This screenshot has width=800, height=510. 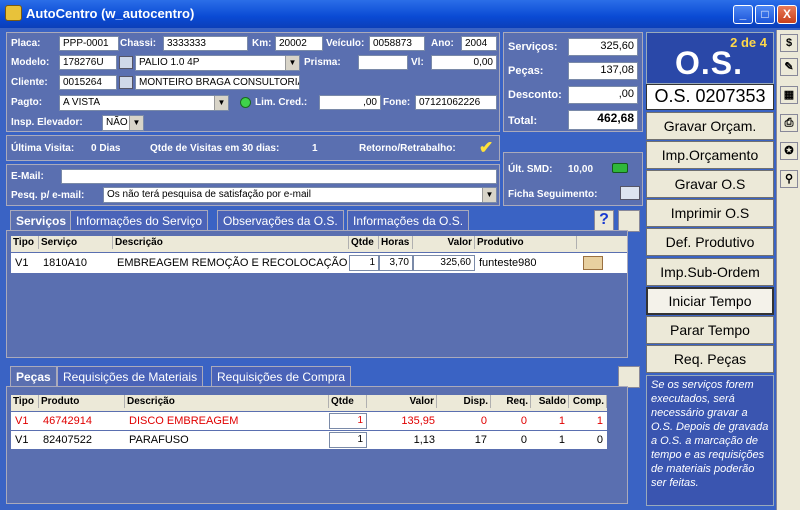 What do you see at coordinates (364, 242) in the screenshot?
I see `col-qtde: Qtde` at bounding box center [364, 242].